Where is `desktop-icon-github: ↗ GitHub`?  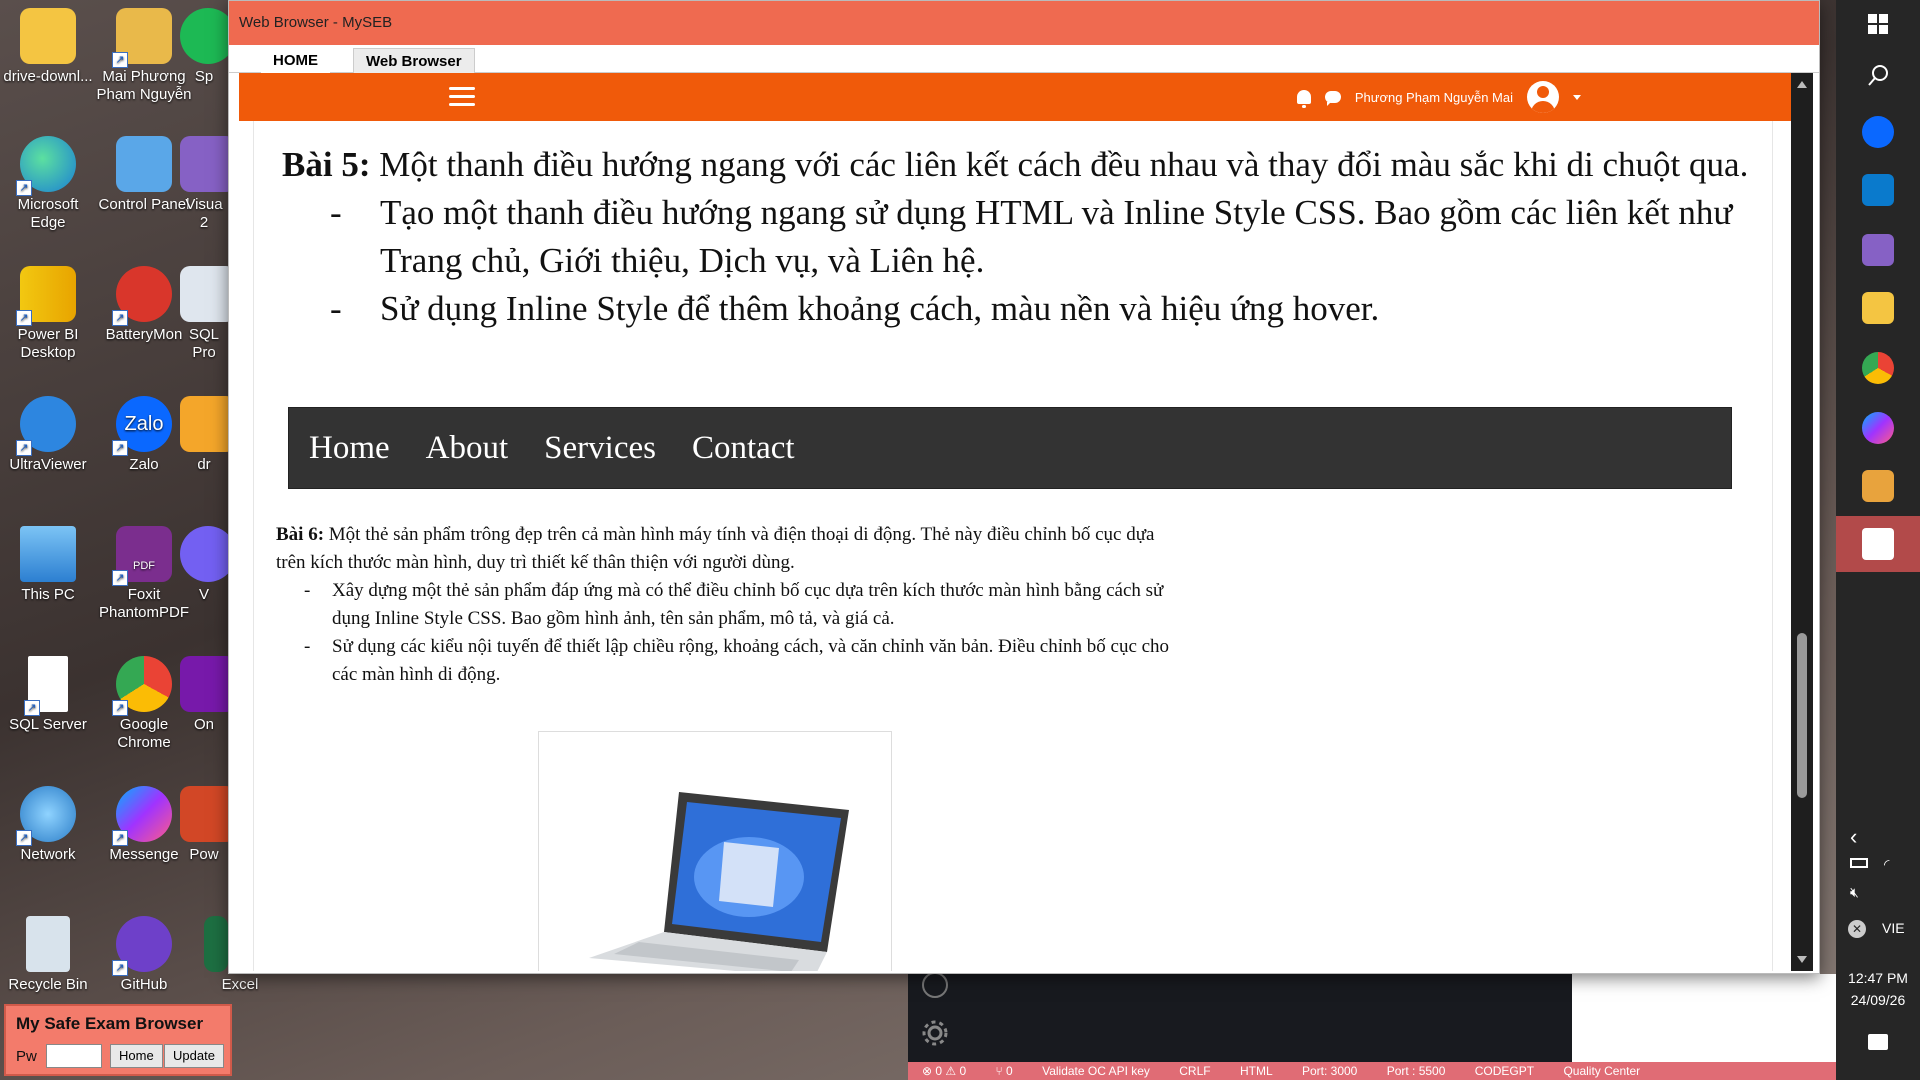
desktop-icon-github: ↗ GitHub is located at coordinates (144, 955).